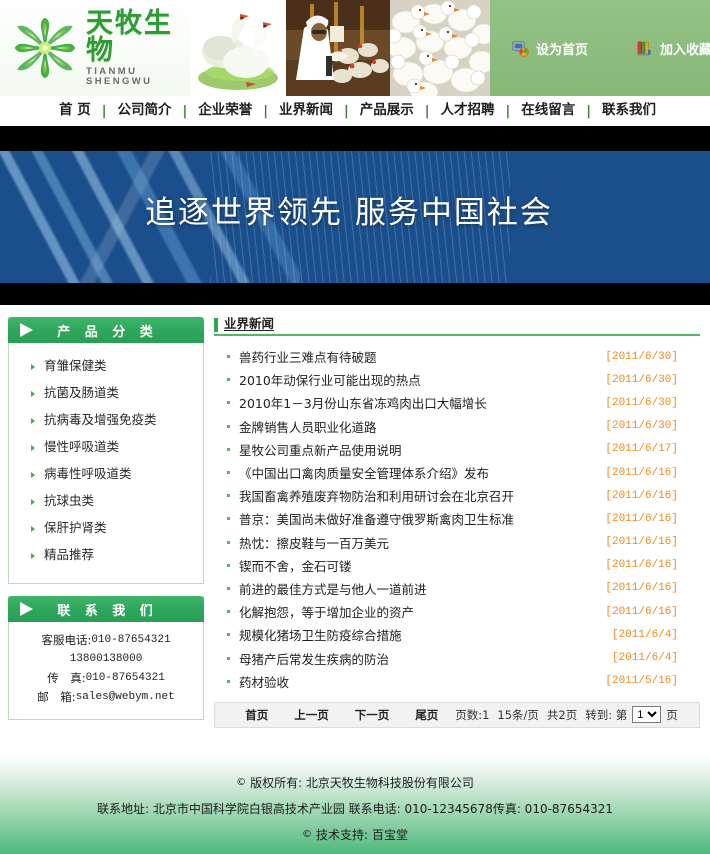 The image size is (710, 854). What do you see at coordinates (457, 326) in the screenshot?
I see `section-header: 业界新闻` at bounding box center [457, 326].